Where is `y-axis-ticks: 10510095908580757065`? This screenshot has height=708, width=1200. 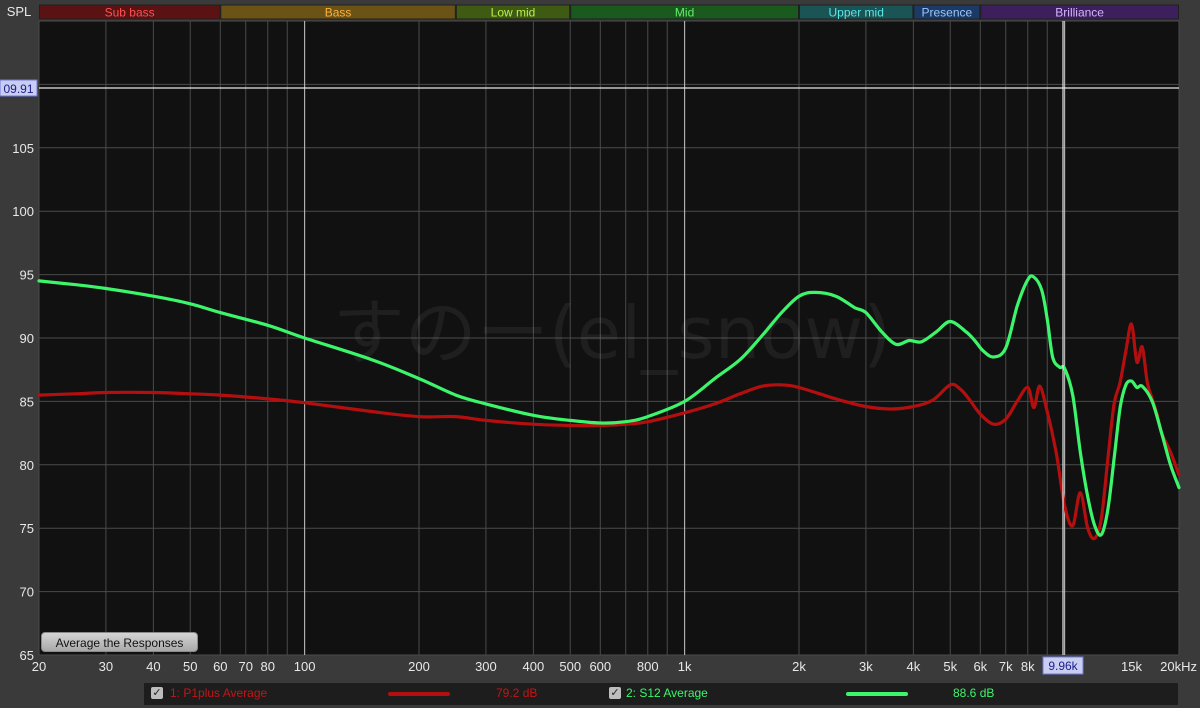 y-axis-ticks: 10510095908580757065 is located at coordinates (23, 402).